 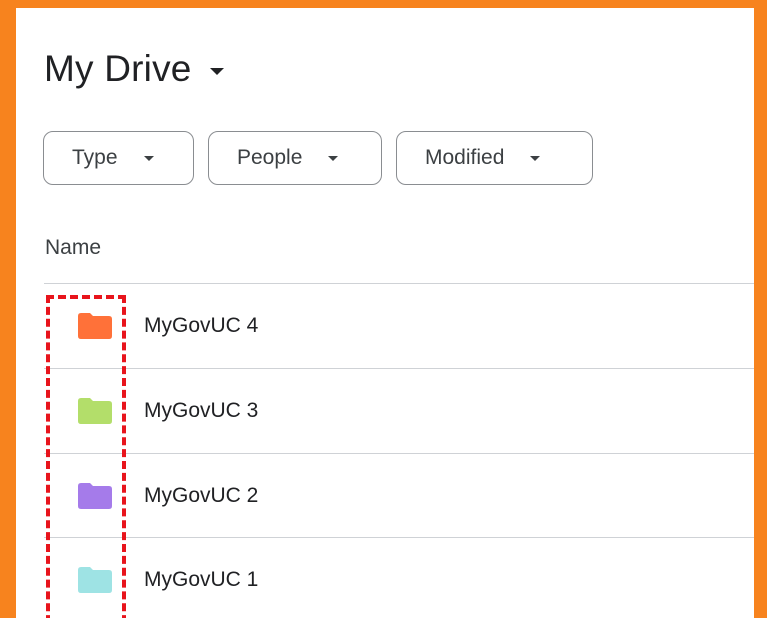 I want to click on folder-row: MyGovUC 3, so click(x=399, y=411).